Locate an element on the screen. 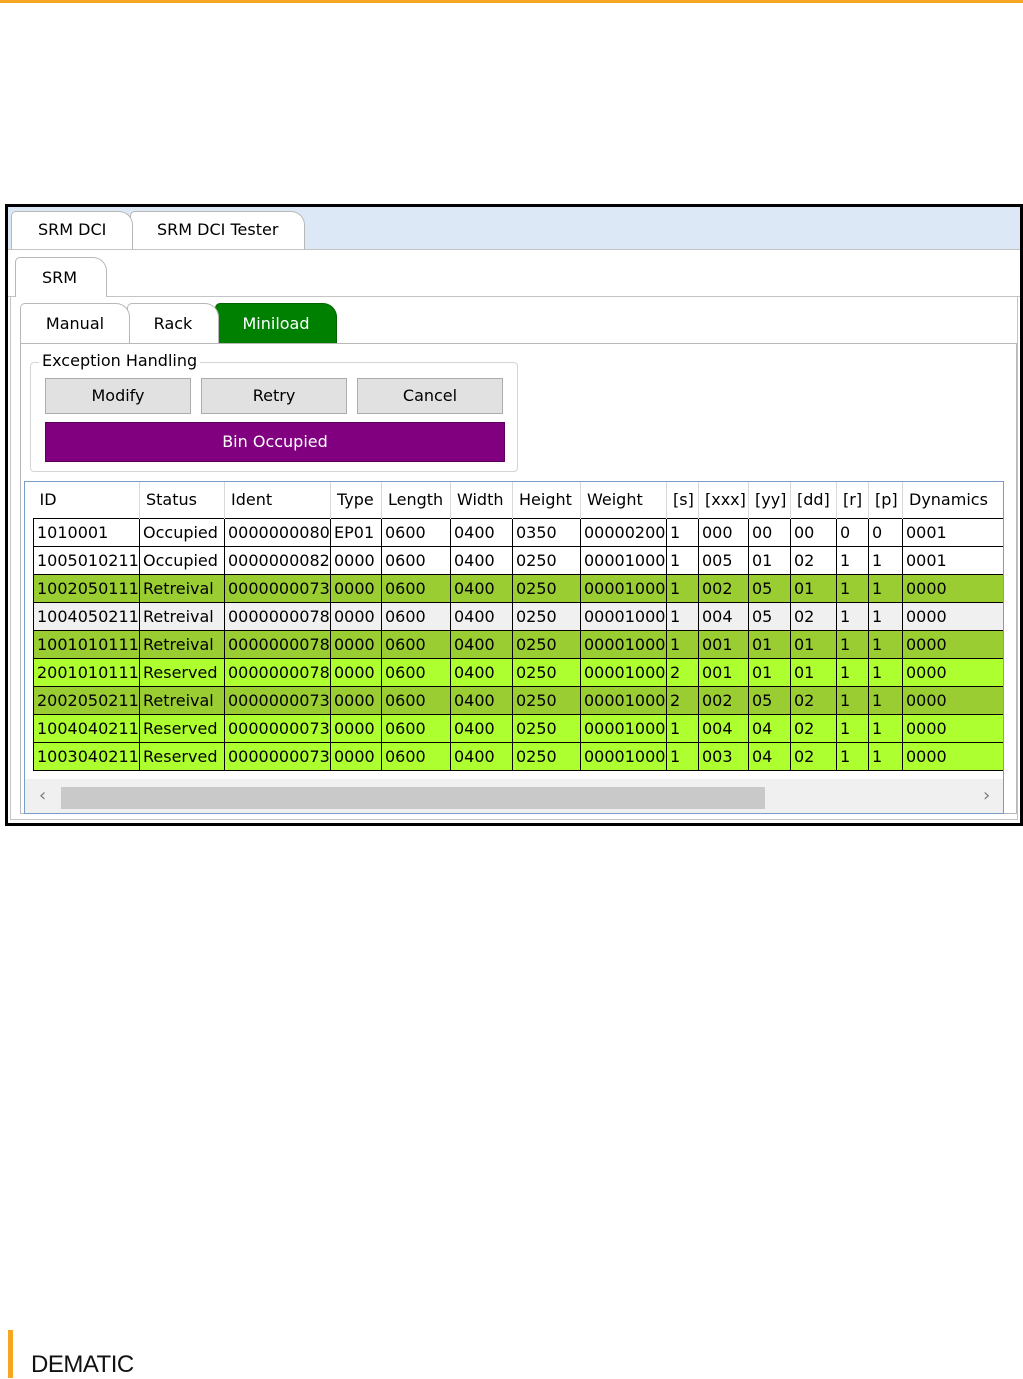 Image resolution: width=1023 pixels, height=1379 pixels. column-header: [yy] is located at coordinates (769, 500).